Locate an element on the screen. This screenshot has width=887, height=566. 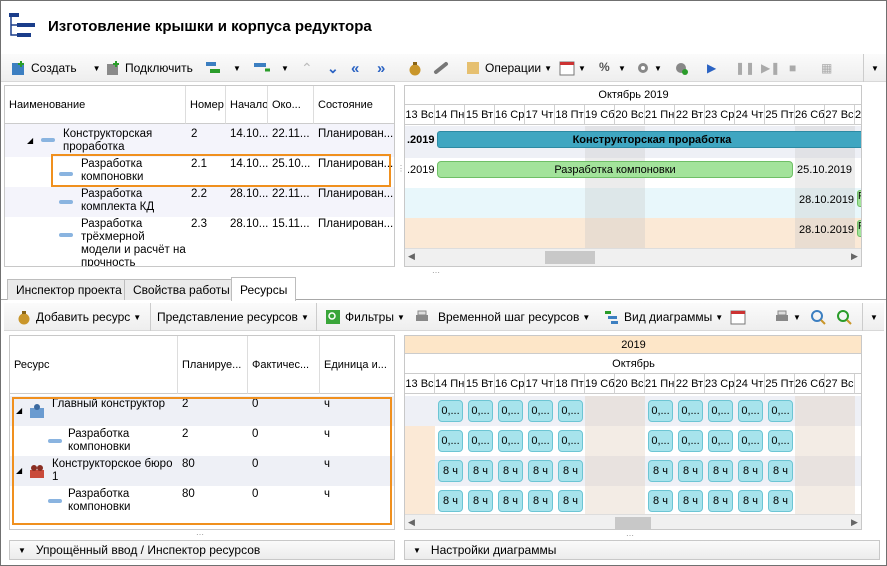
task-bar: Разработка компоновки is located at coordinates (615, 169).